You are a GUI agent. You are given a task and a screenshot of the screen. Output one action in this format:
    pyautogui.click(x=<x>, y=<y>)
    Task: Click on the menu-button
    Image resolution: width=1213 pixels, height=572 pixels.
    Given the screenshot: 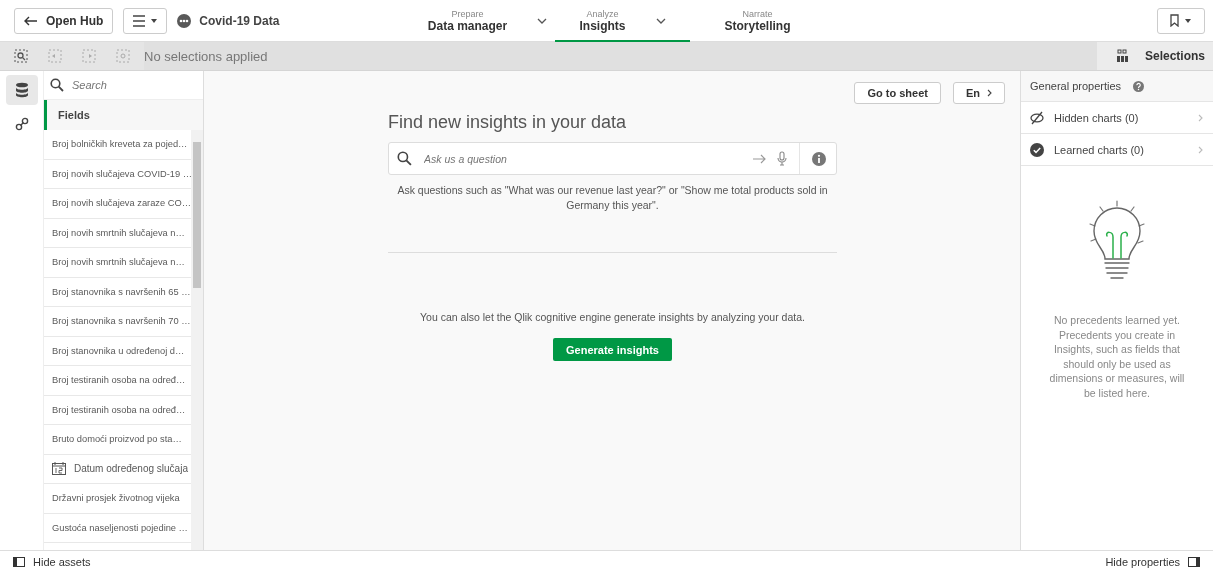 What is the action you would take?
    pyautogui.click(x=145, y=20)
    